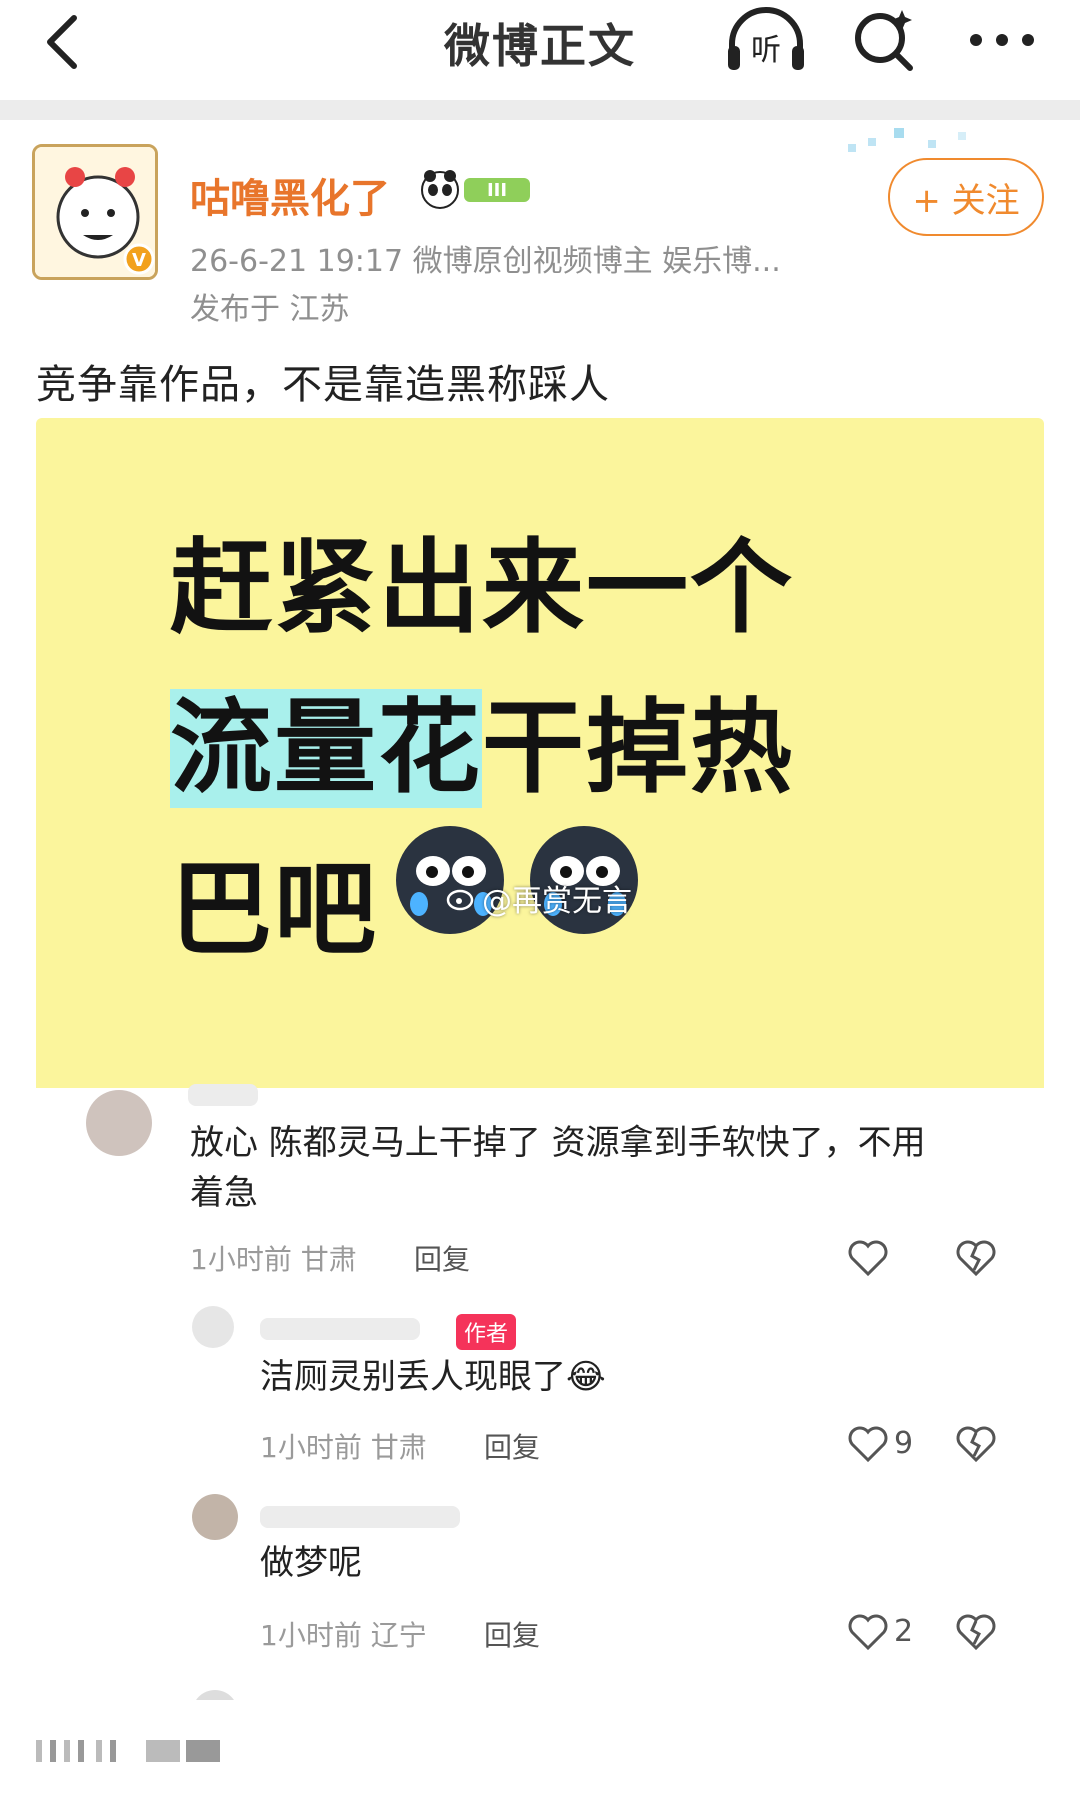 This screenshot has width=1080, height=1795. What do you see at coordinates (885, 39) in the screenshot?
I see `search-icon` at bounding box center [885, 39].